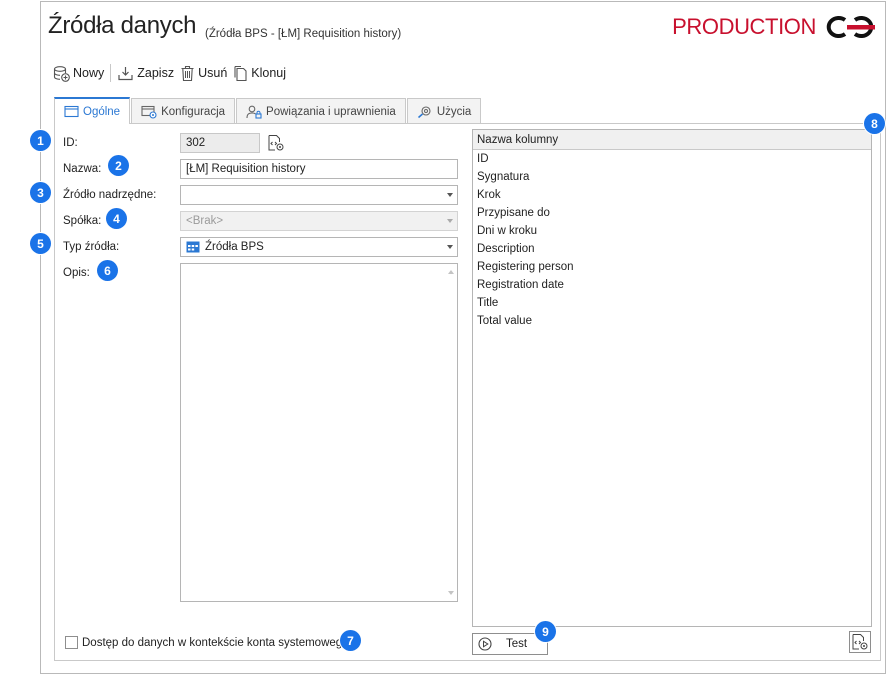  I want to click on scroll-up-icon, so click(451, 272).